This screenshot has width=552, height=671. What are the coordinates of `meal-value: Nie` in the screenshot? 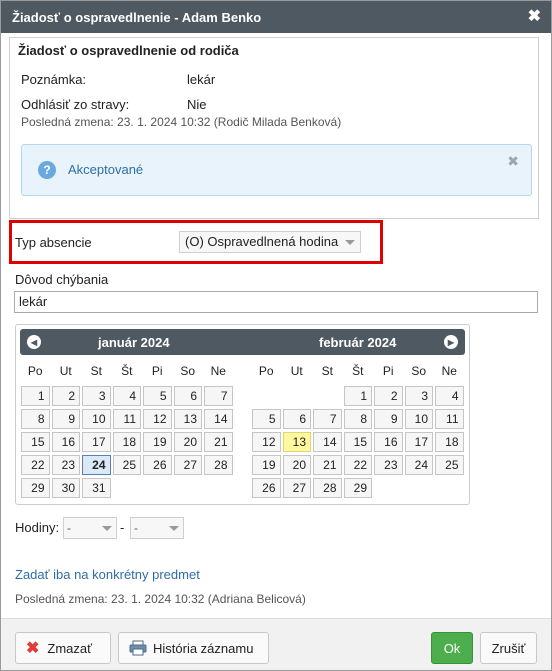 It's located at (197, 104).